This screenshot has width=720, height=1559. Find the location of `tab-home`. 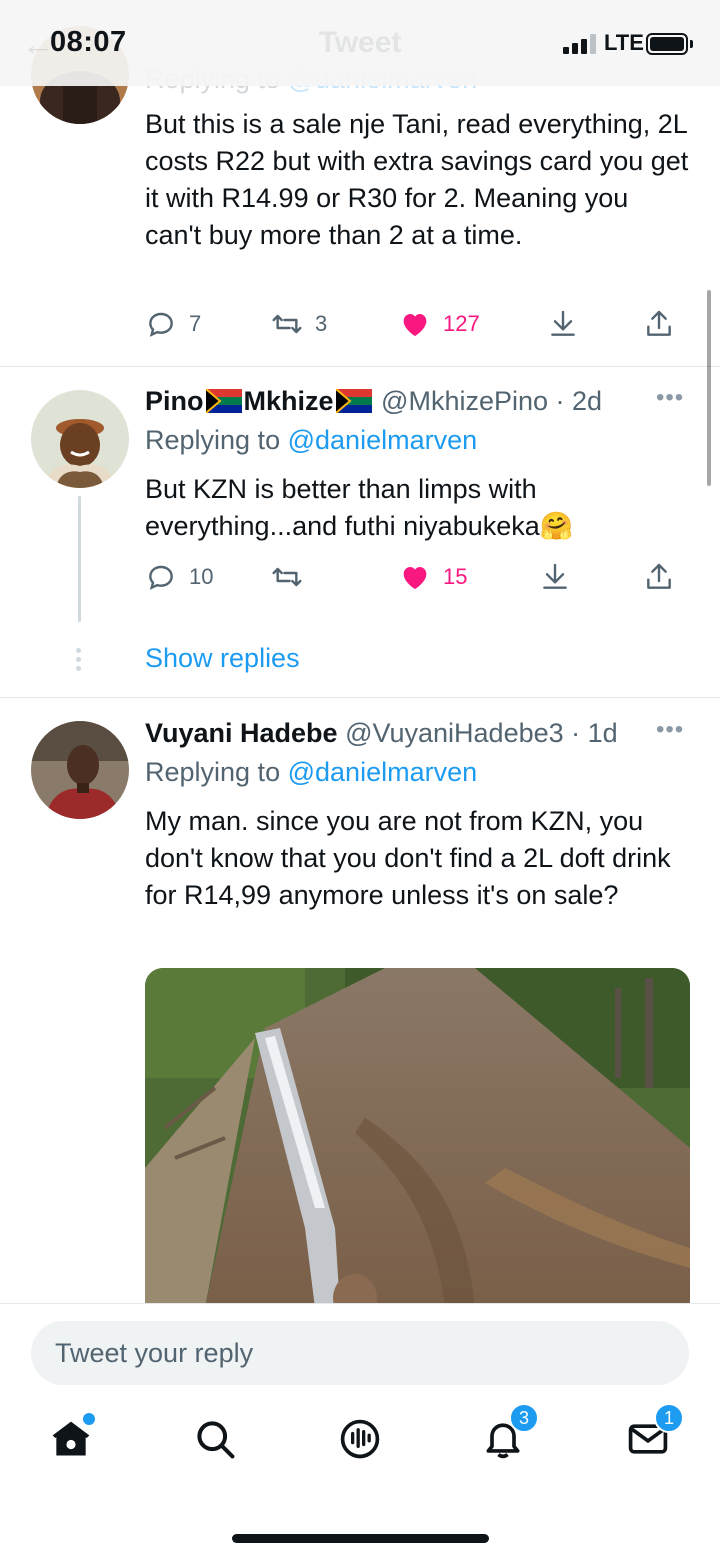

tab-home is located at coordinates (71, 1439).